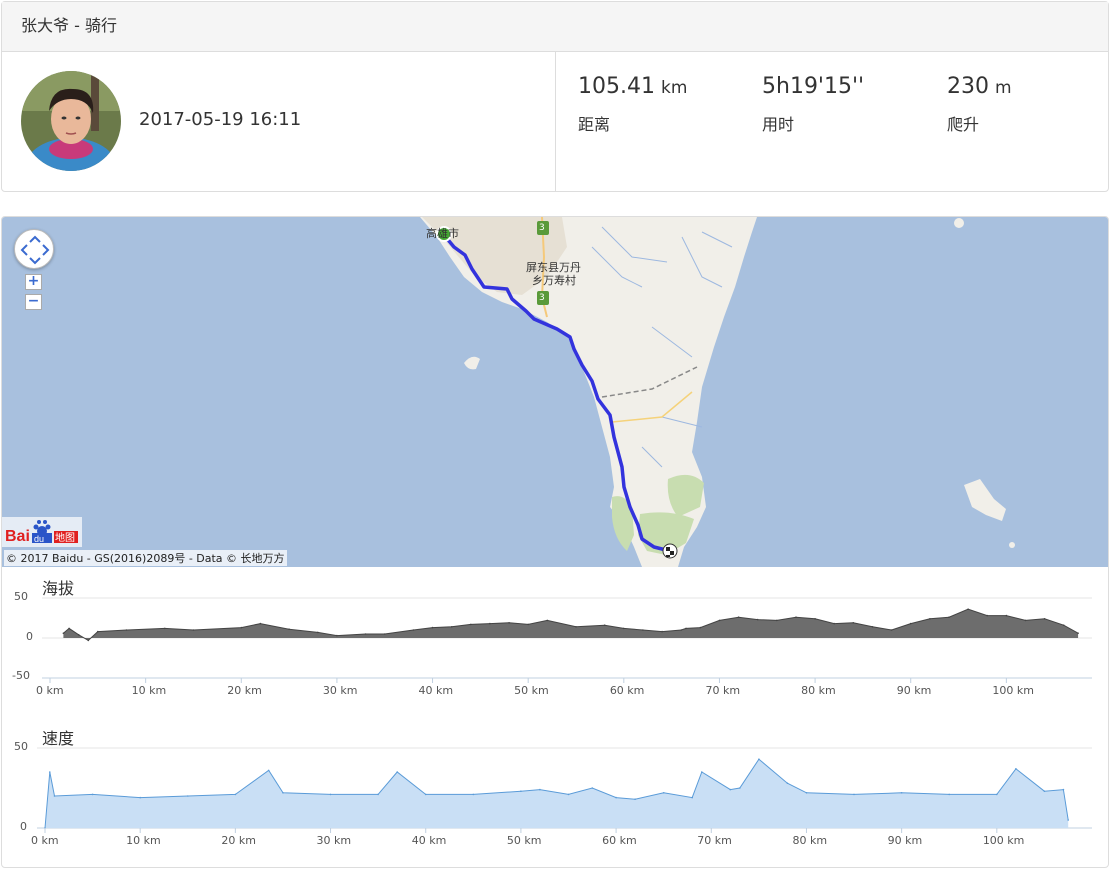 Image resolution: width=1110 pixels, height=870 pixels. Describe the element at coordinates (670, 551) in the screenshot. I see `route-finish-marker` at that location.